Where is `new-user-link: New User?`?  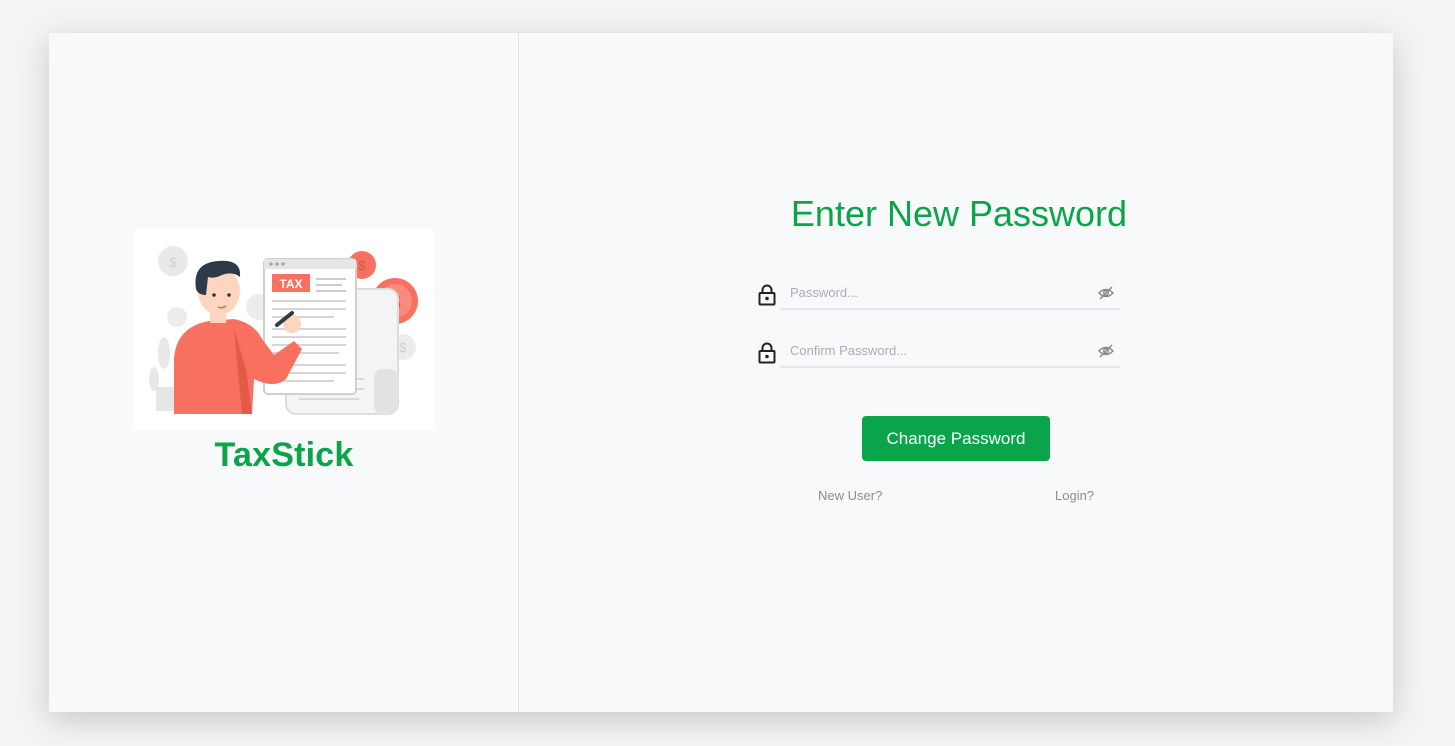
new-user-link: New User? is located at coordinates (850, 495).